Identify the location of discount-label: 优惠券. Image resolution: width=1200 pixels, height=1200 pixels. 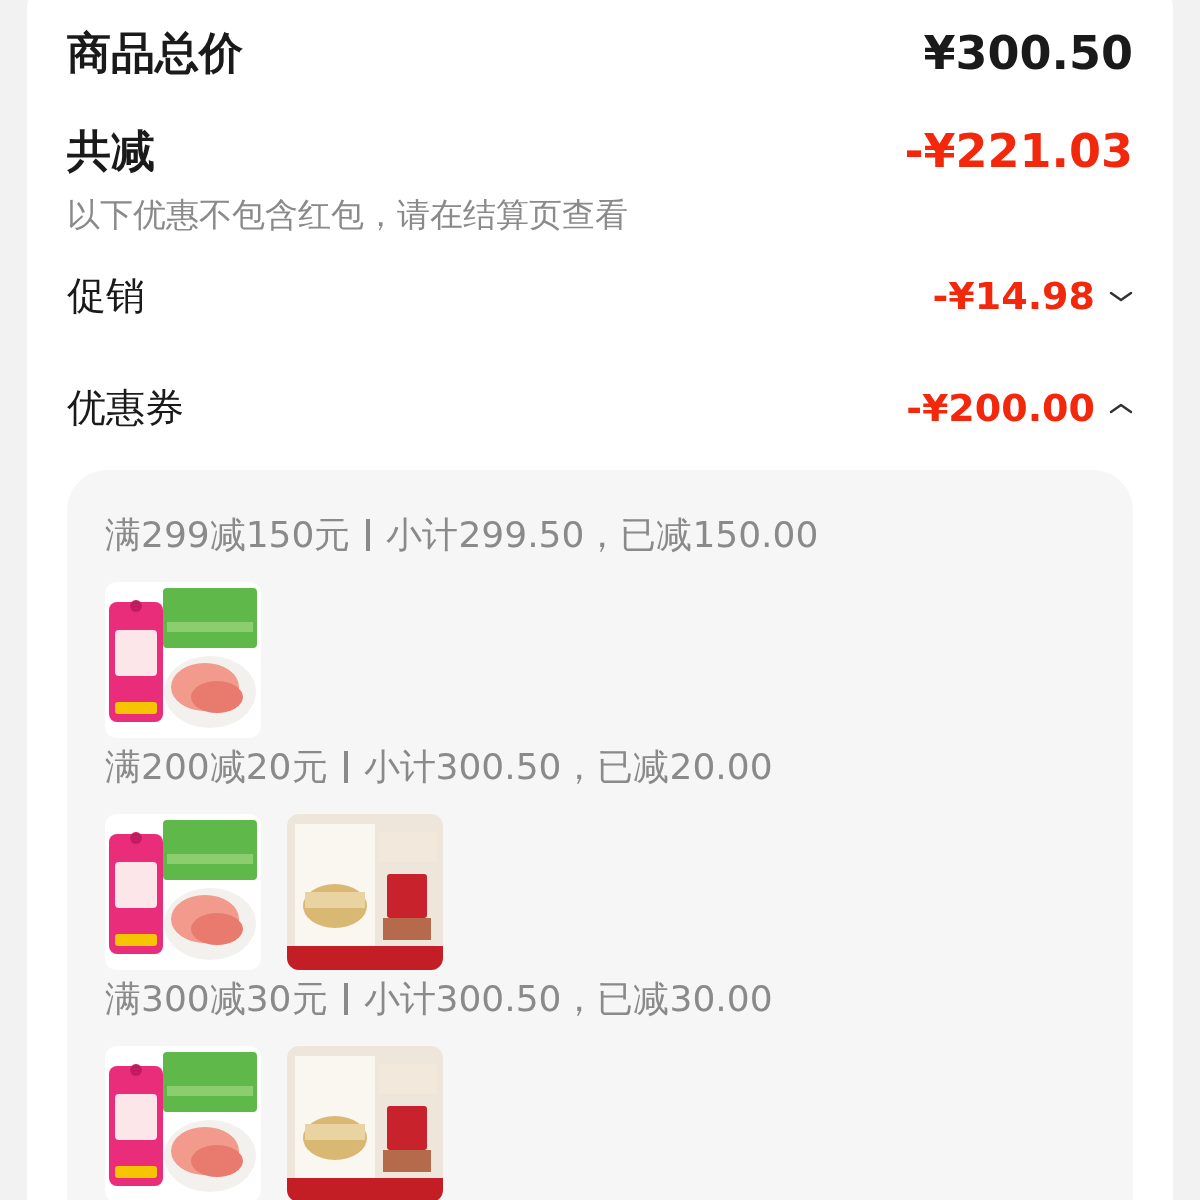
(125, 408).